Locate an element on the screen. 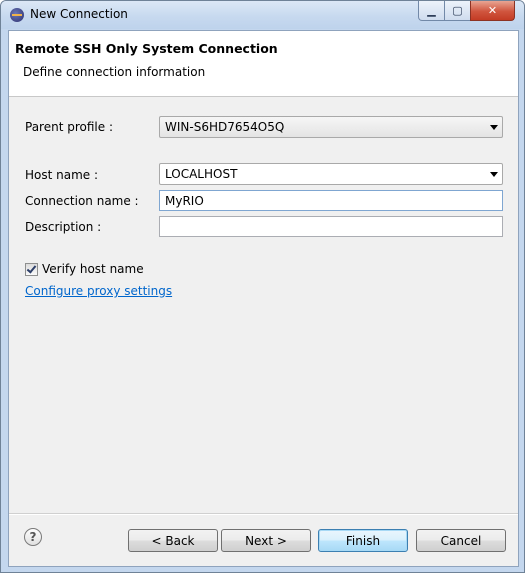 This screenshot has height=573, width=525. help-icon: ? is located at coordinates (33, 537).